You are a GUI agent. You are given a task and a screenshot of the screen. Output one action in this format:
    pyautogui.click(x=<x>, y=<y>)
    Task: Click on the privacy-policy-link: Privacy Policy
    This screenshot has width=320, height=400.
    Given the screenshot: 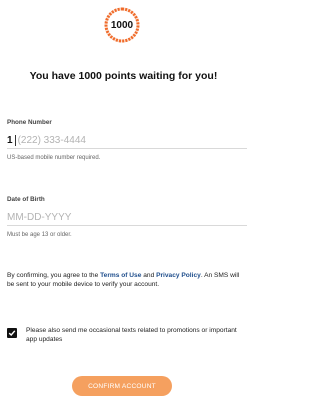 What is the action you would take?
    pyautogui.click(x=178, y=275)
    